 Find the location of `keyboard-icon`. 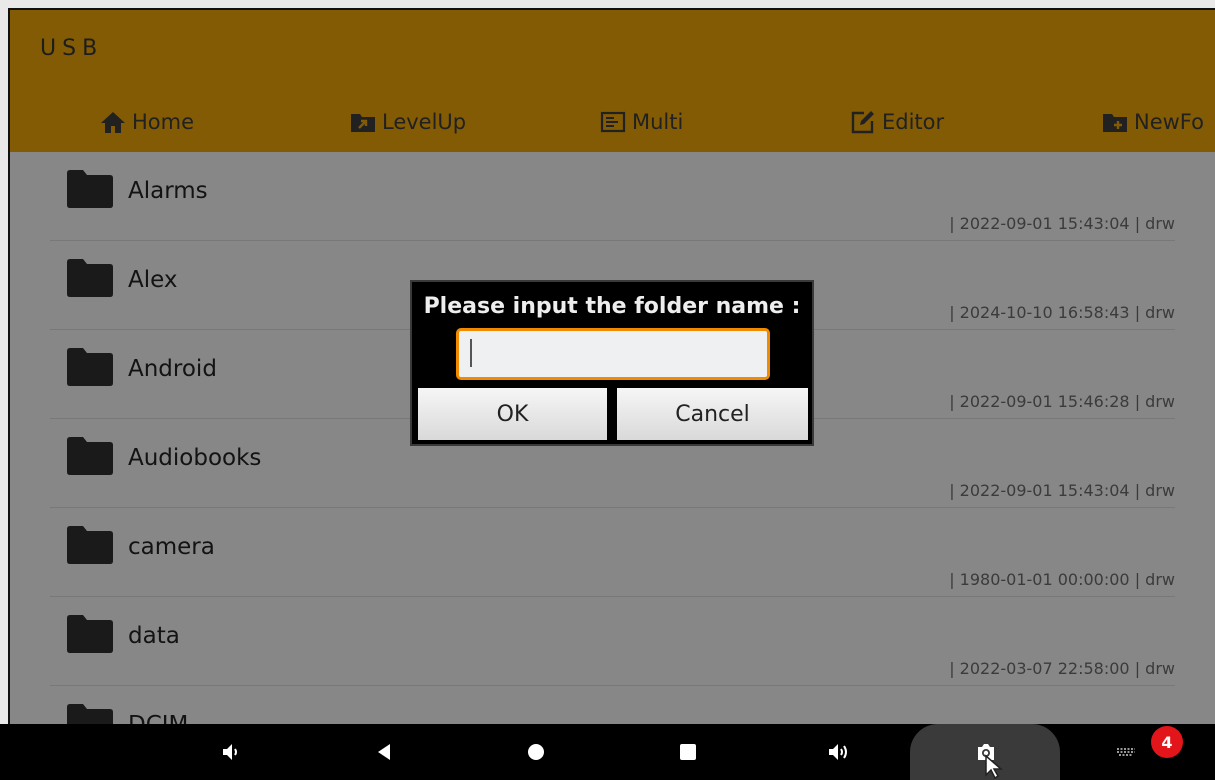

keyboard-icon is located at coordinates (1126, 752).